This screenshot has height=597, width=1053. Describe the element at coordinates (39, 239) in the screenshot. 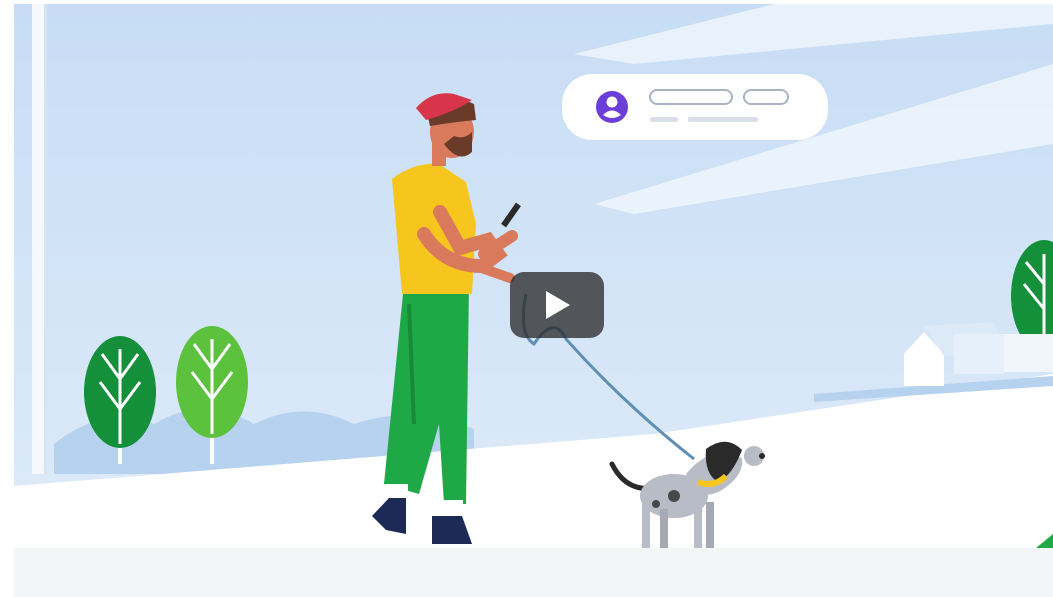

I see `lamp-pole` at that location.